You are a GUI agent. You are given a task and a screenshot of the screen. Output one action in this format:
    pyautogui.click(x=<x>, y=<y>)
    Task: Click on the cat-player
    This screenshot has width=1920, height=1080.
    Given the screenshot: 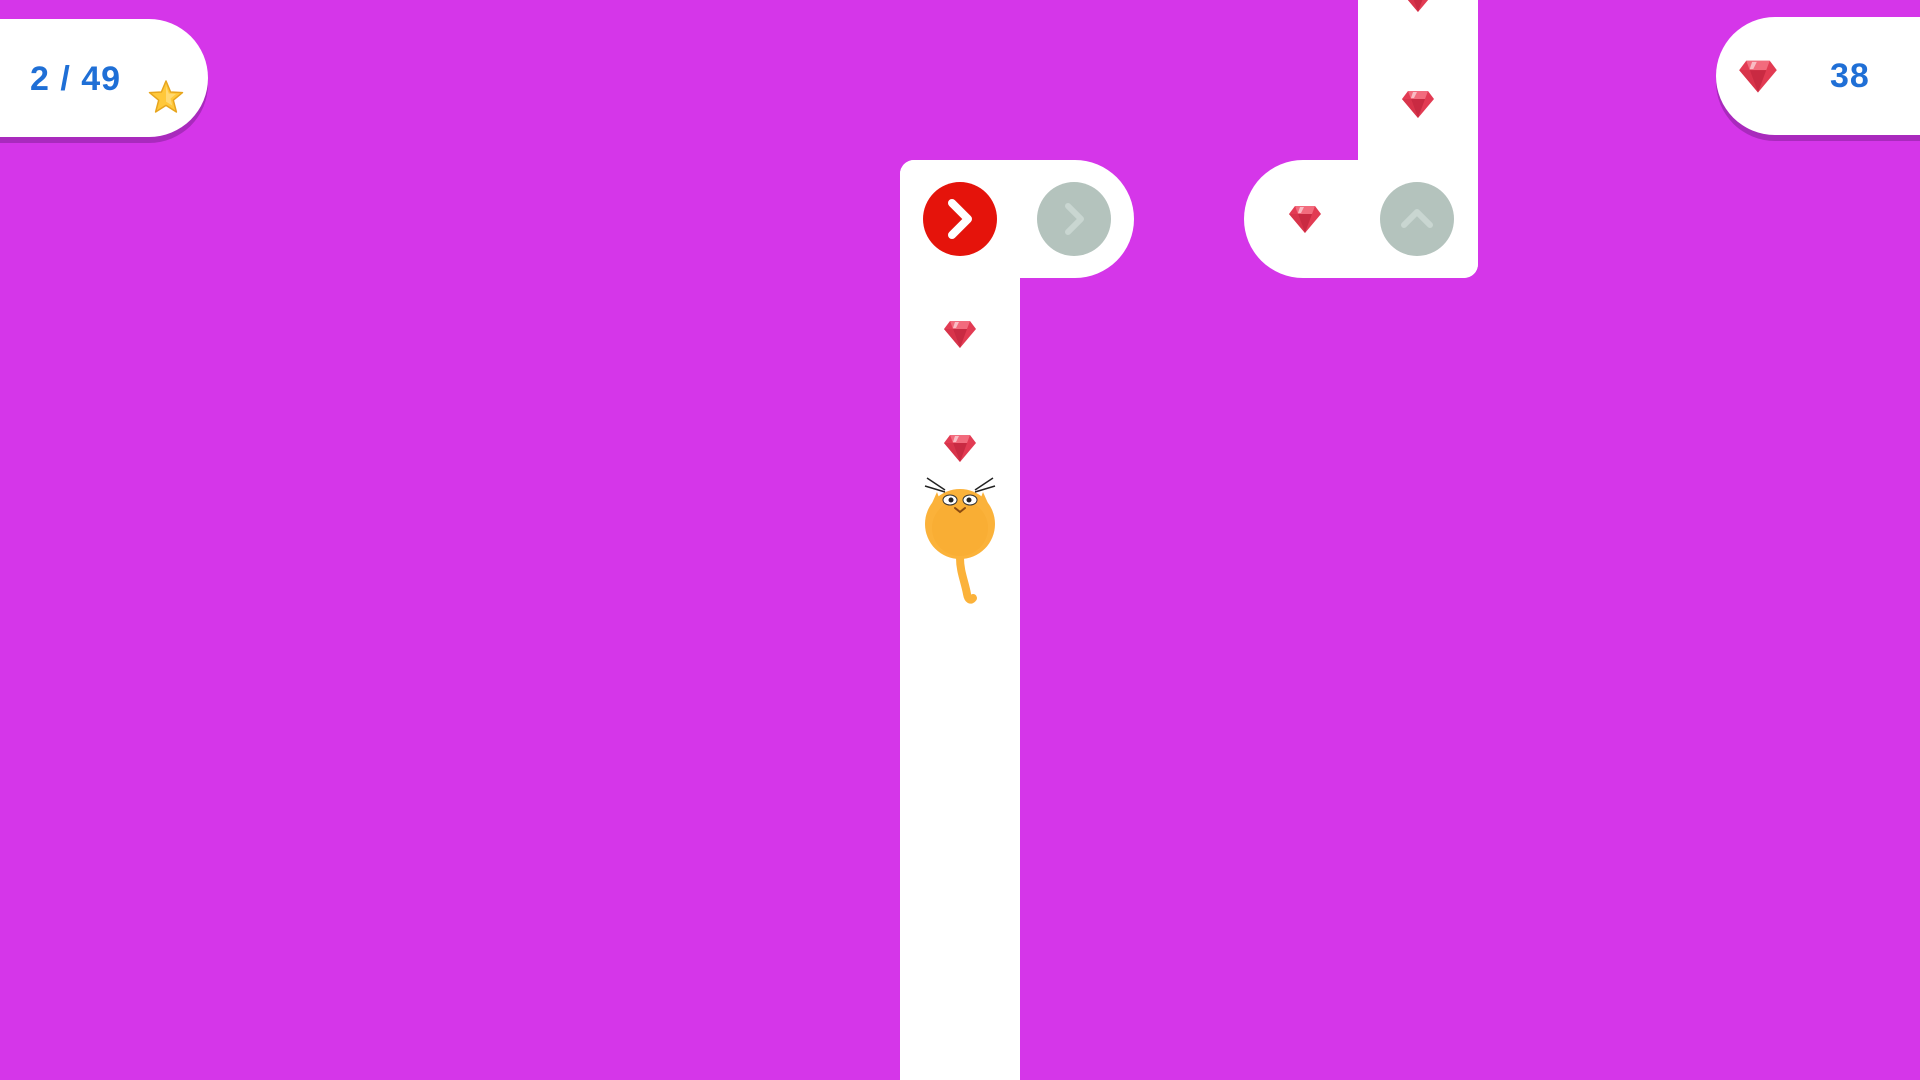 What is the action you would take?
    pyautogui.click(x=960, y=537)
    